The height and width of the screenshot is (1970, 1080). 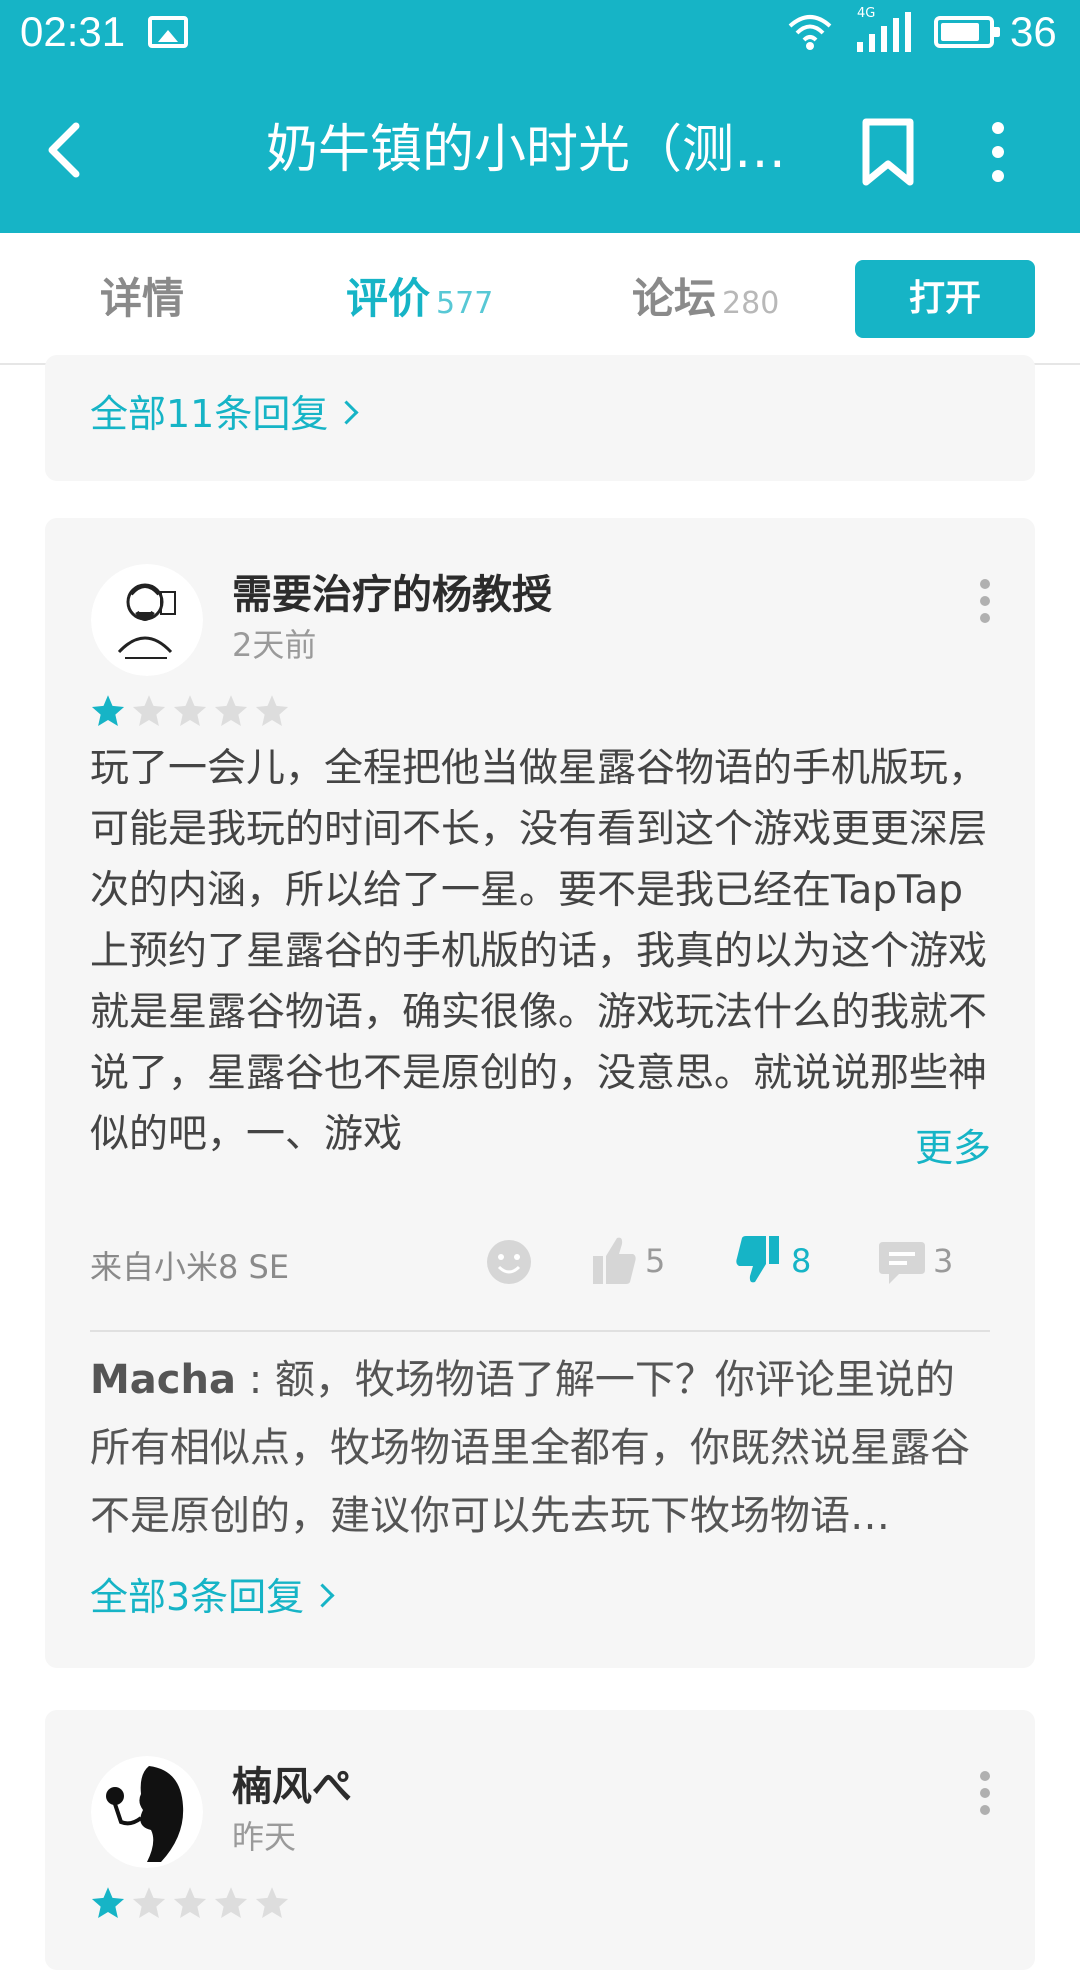 What do you see at coordinates (509, 1262) in the screenshot?
I see `emoji-reaction-icon` at bounding box center [509, 1262].